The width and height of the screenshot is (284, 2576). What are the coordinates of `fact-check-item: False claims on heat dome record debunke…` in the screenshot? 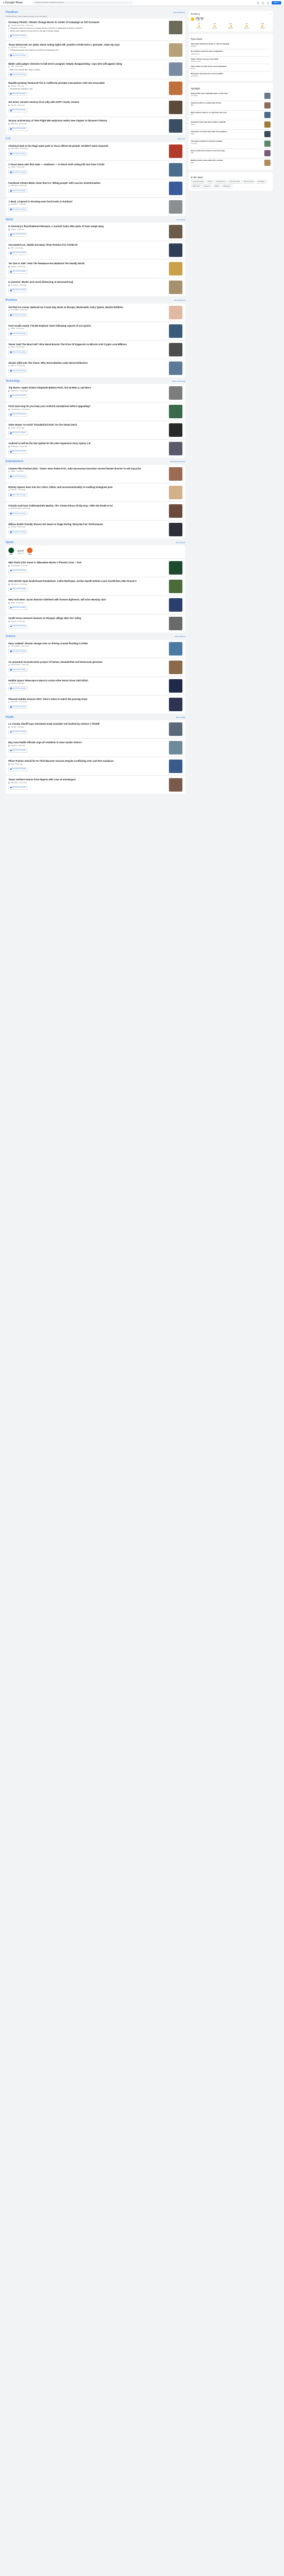 It's located at (231, 68).